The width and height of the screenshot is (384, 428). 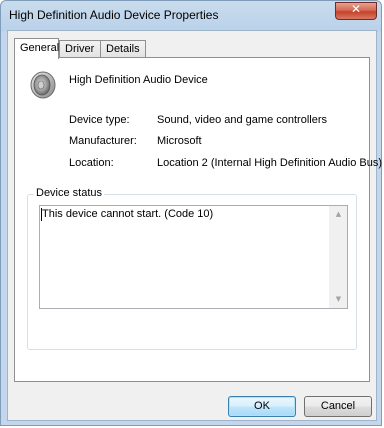 I want to click on vertical-scrollbar: ▲ ▼, so click(x=338, y=257).